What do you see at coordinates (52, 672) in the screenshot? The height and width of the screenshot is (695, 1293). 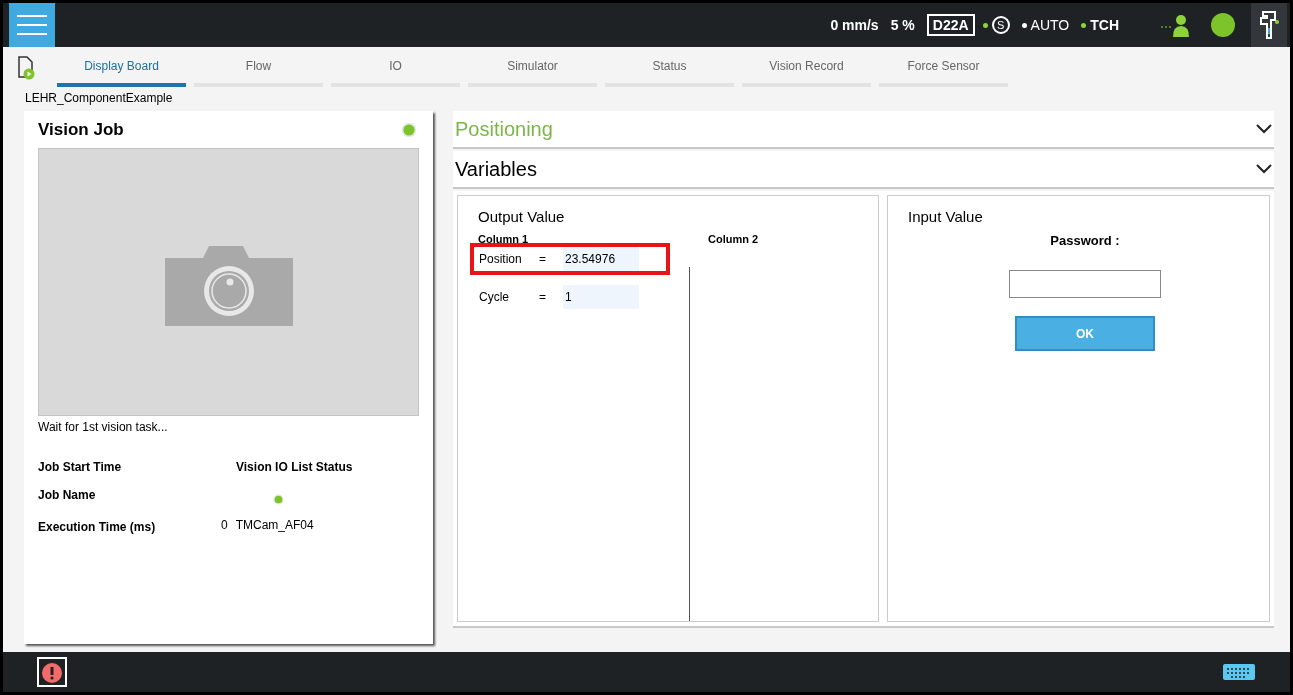 I see `alert-icon` at bounding box center [52, 672].